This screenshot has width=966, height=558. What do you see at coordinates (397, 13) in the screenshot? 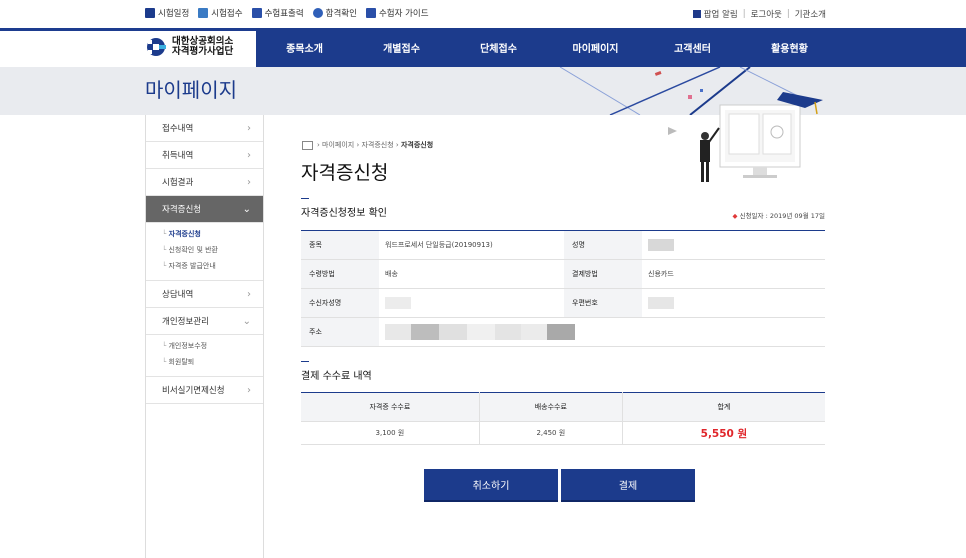
I see `util-guide-link: 수험자 가이드` at bounding box center [397, 13].